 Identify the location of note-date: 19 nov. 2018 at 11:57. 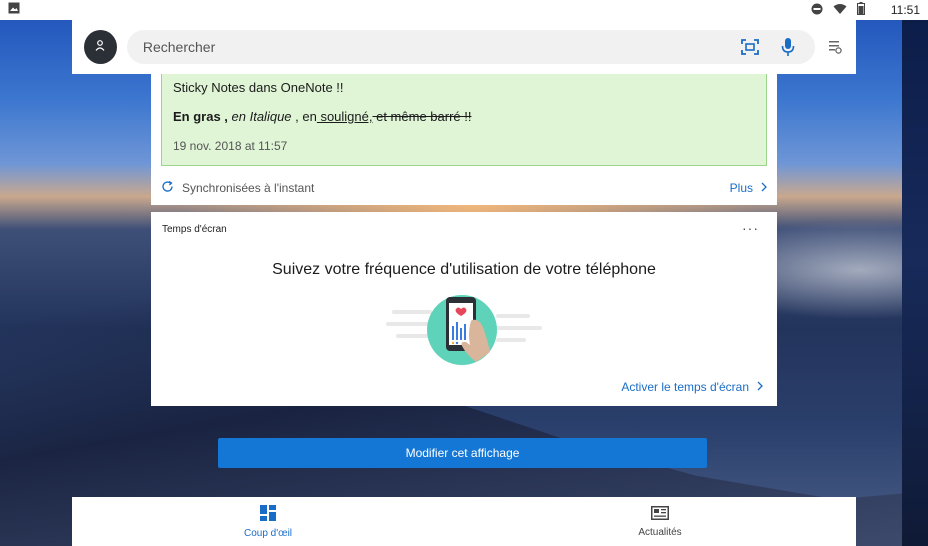
(230, 146).